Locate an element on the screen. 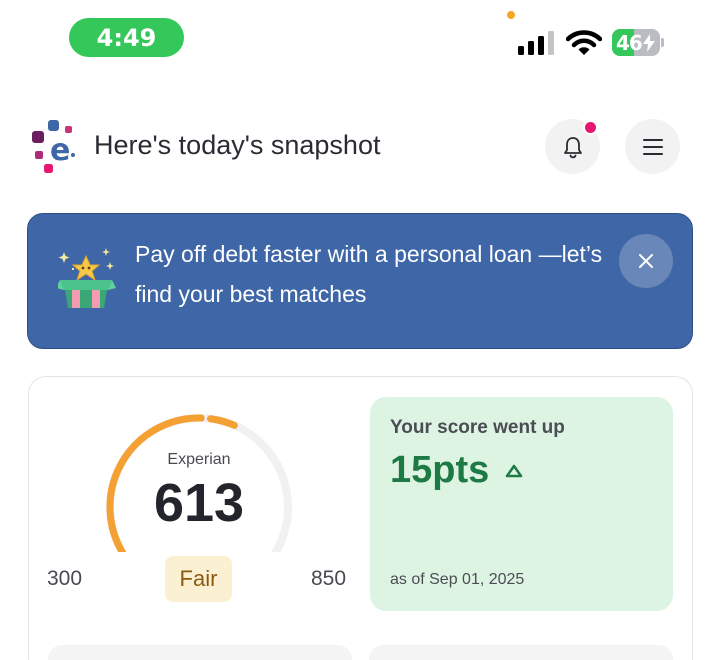 The image size is (720, 660). notification-badge is located at coordinates (590, 127).